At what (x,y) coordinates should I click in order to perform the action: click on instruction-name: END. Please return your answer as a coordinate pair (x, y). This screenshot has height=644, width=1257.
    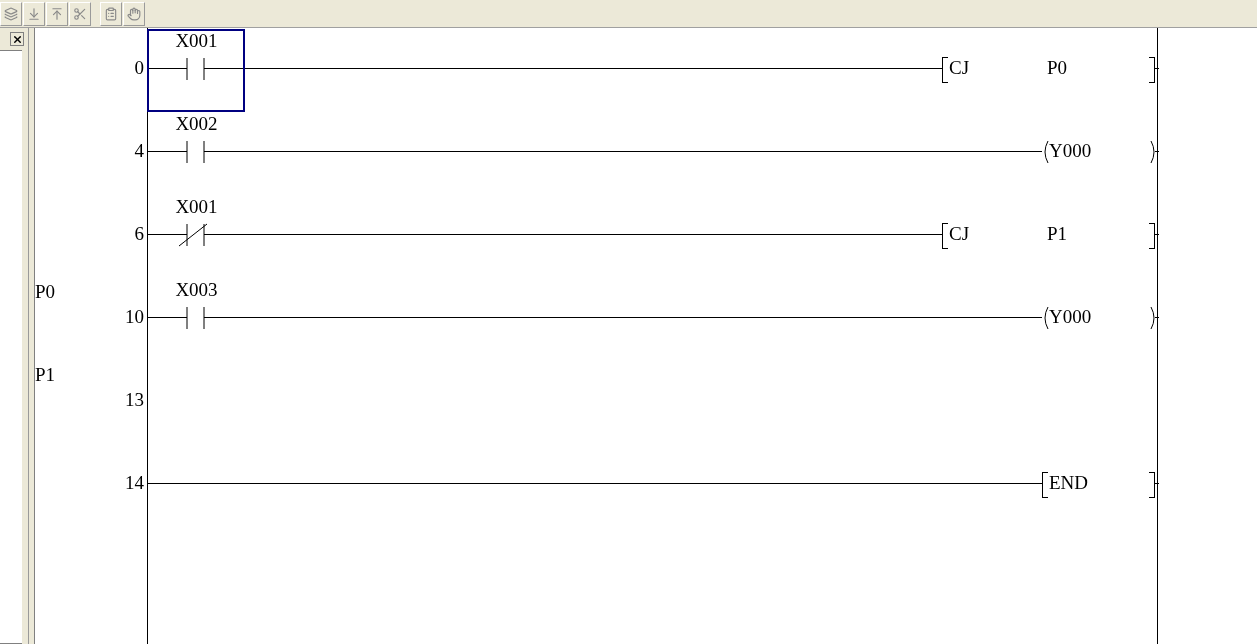
    Looking at the image, I should click on (1069, 483).